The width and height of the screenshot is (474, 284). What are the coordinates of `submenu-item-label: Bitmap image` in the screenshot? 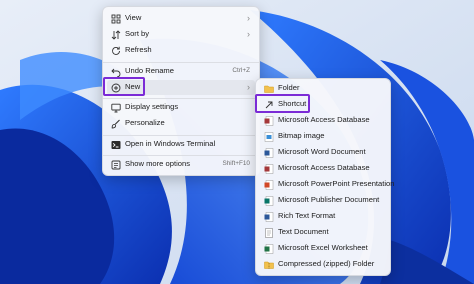 It's located at (301, 135).